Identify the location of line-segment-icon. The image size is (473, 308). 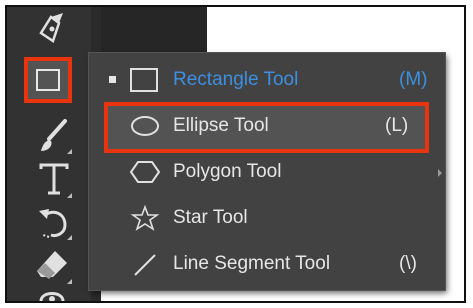
(145, 265).